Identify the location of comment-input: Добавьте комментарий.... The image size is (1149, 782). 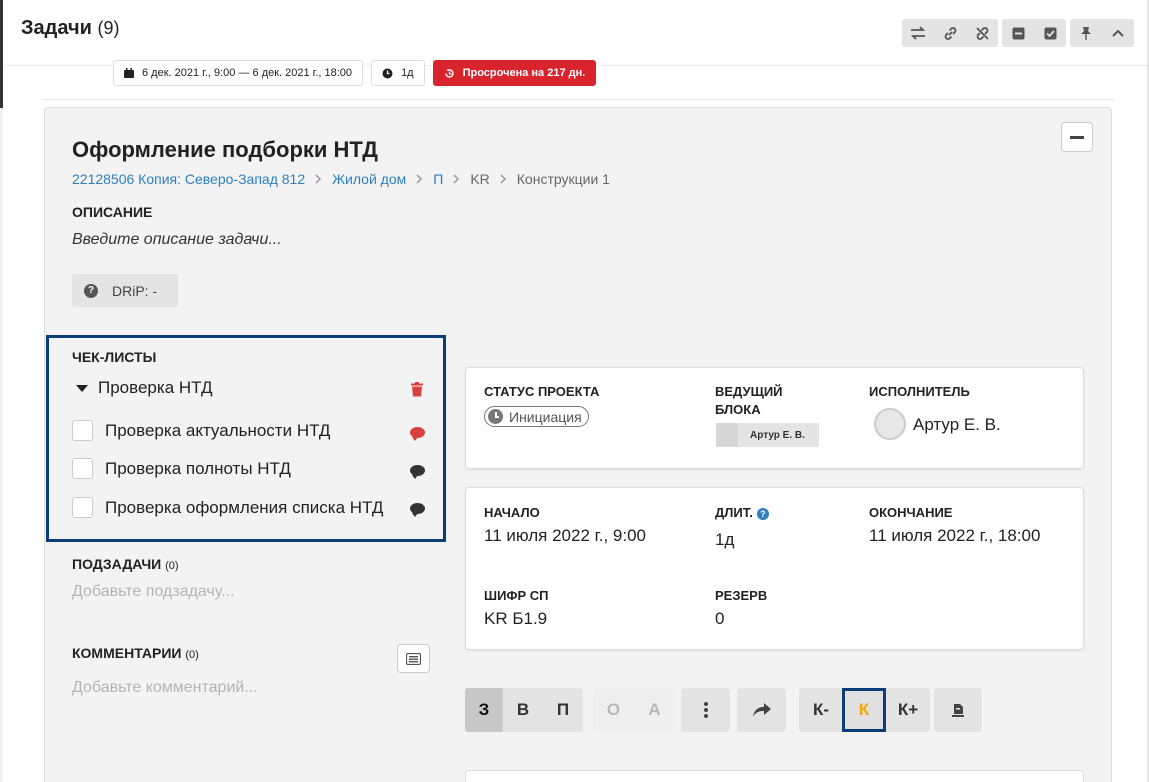
(165, 688).